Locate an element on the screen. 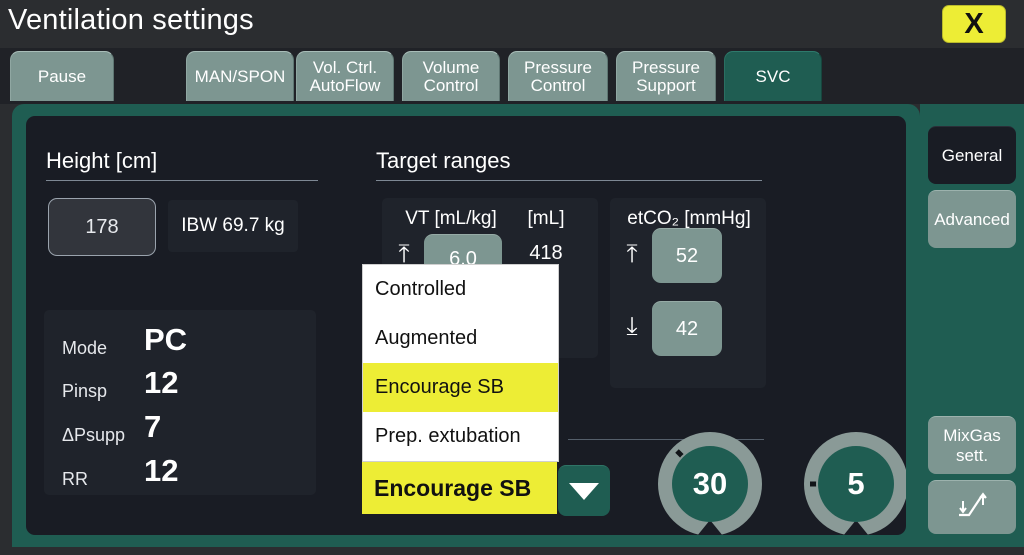 The width and height of the screenshot is (1024, 555). etco2-lower-value-button: 42 is located at coordinates (687, 328).